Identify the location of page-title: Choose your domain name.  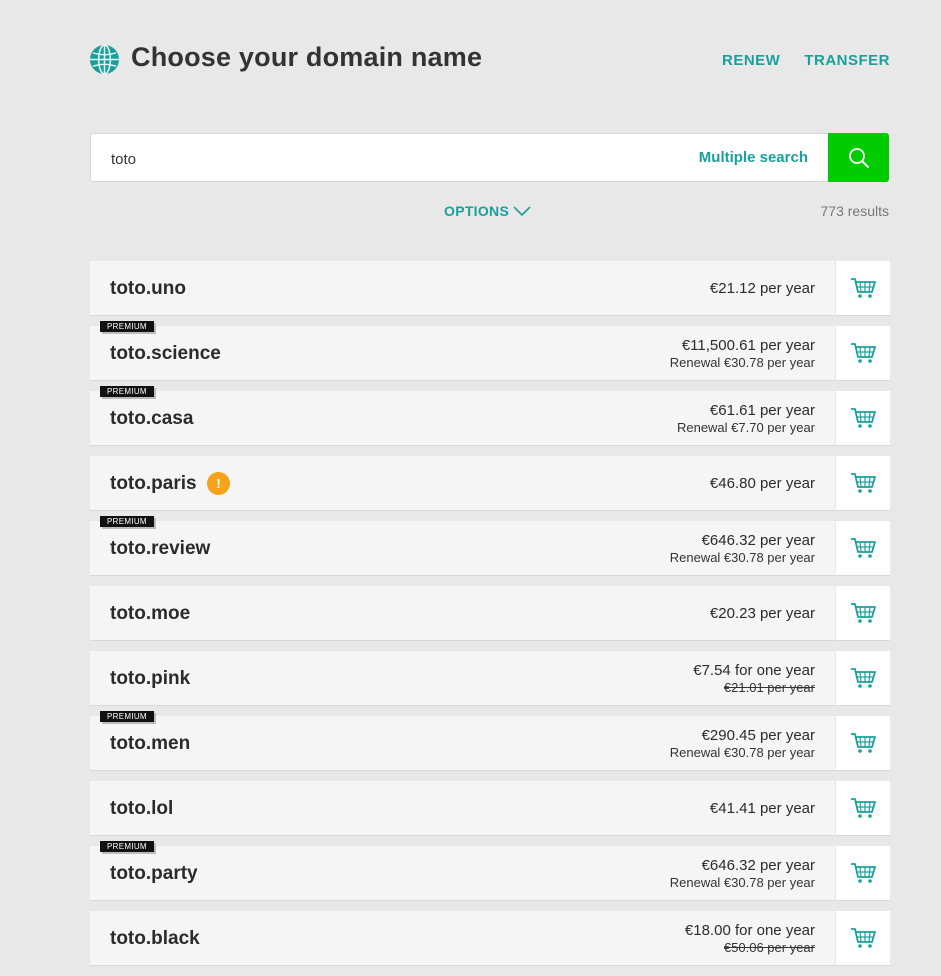
(307, 57).